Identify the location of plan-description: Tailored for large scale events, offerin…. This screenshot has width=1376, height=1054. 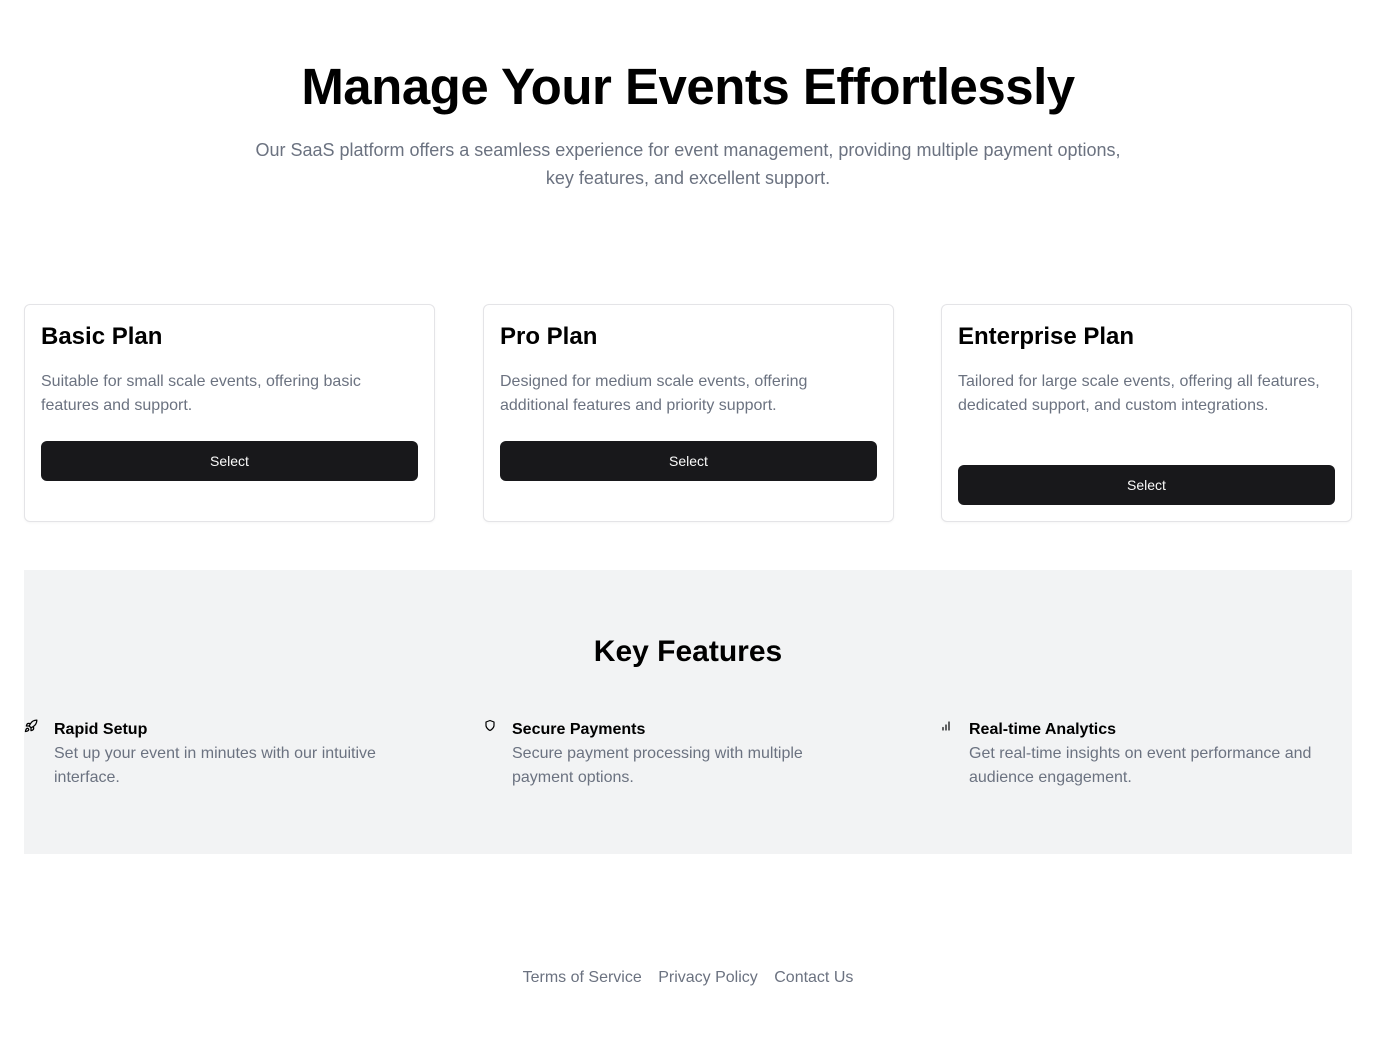
(1139, 393).